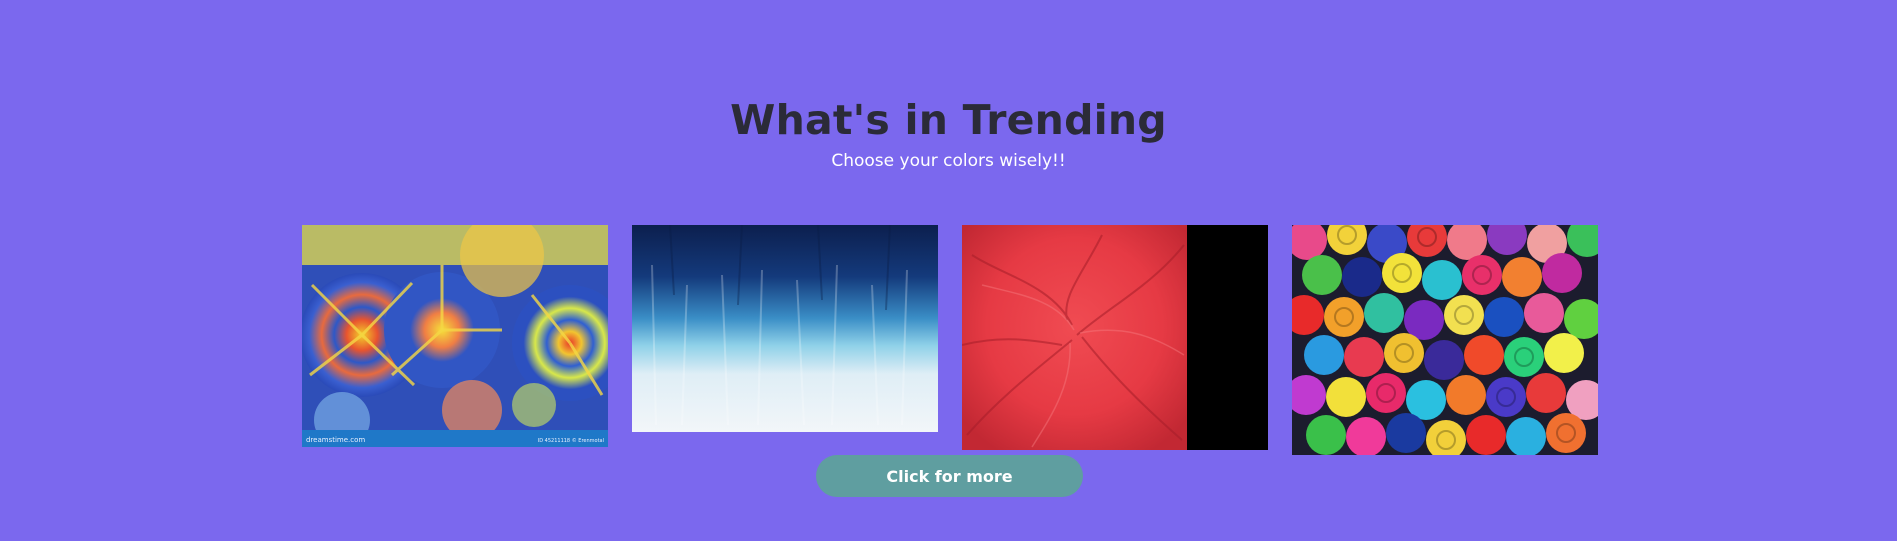  I want to click on click-for-more-button: Click for more, so click(949, 476).